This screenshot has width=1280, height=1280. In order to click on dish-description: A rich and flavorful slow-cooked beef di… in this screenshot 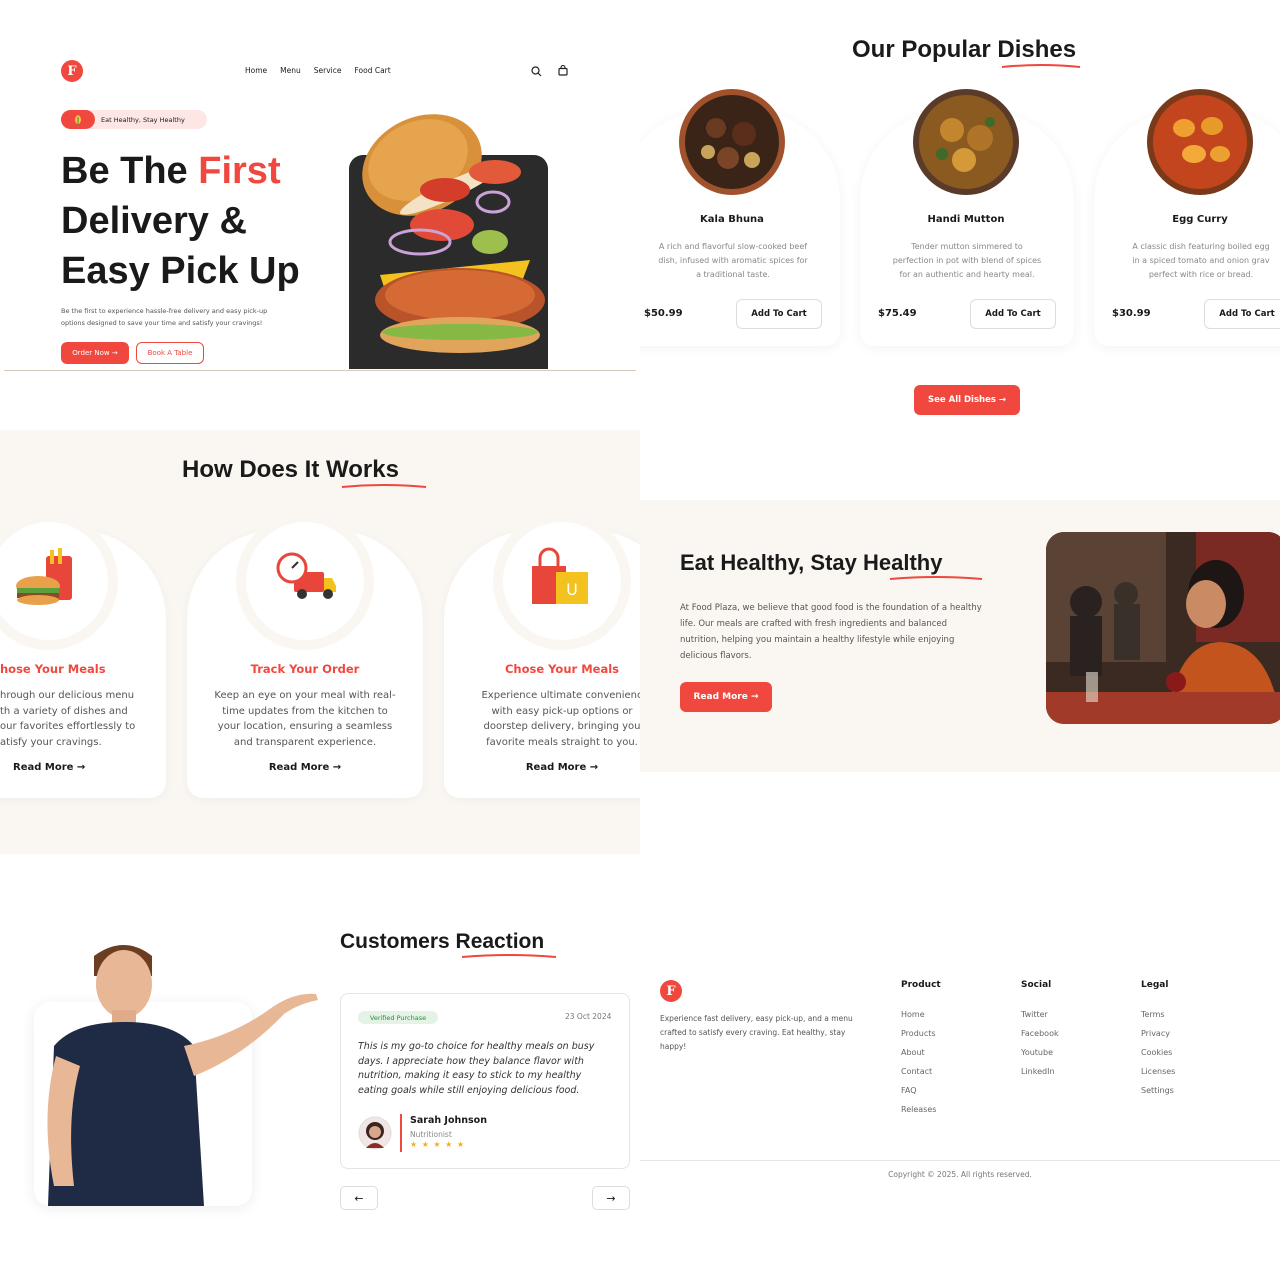, I will do `click(733, 261)`.